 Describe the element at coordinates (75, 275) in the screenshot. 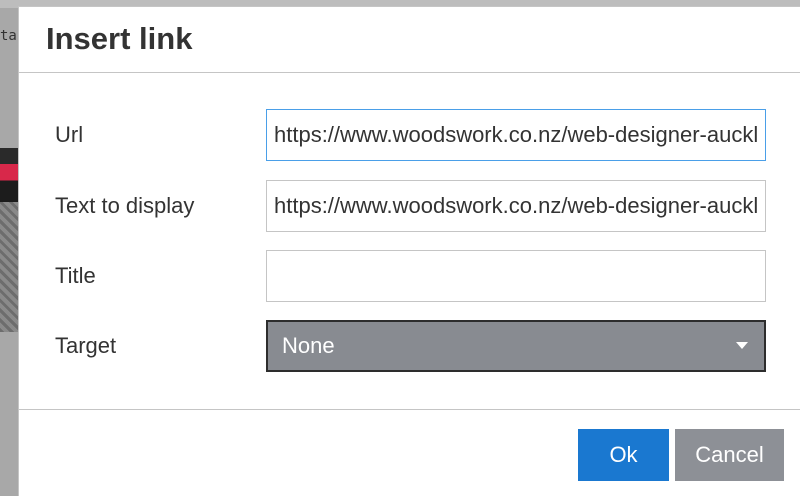

I see `title-label: Title` at that location.